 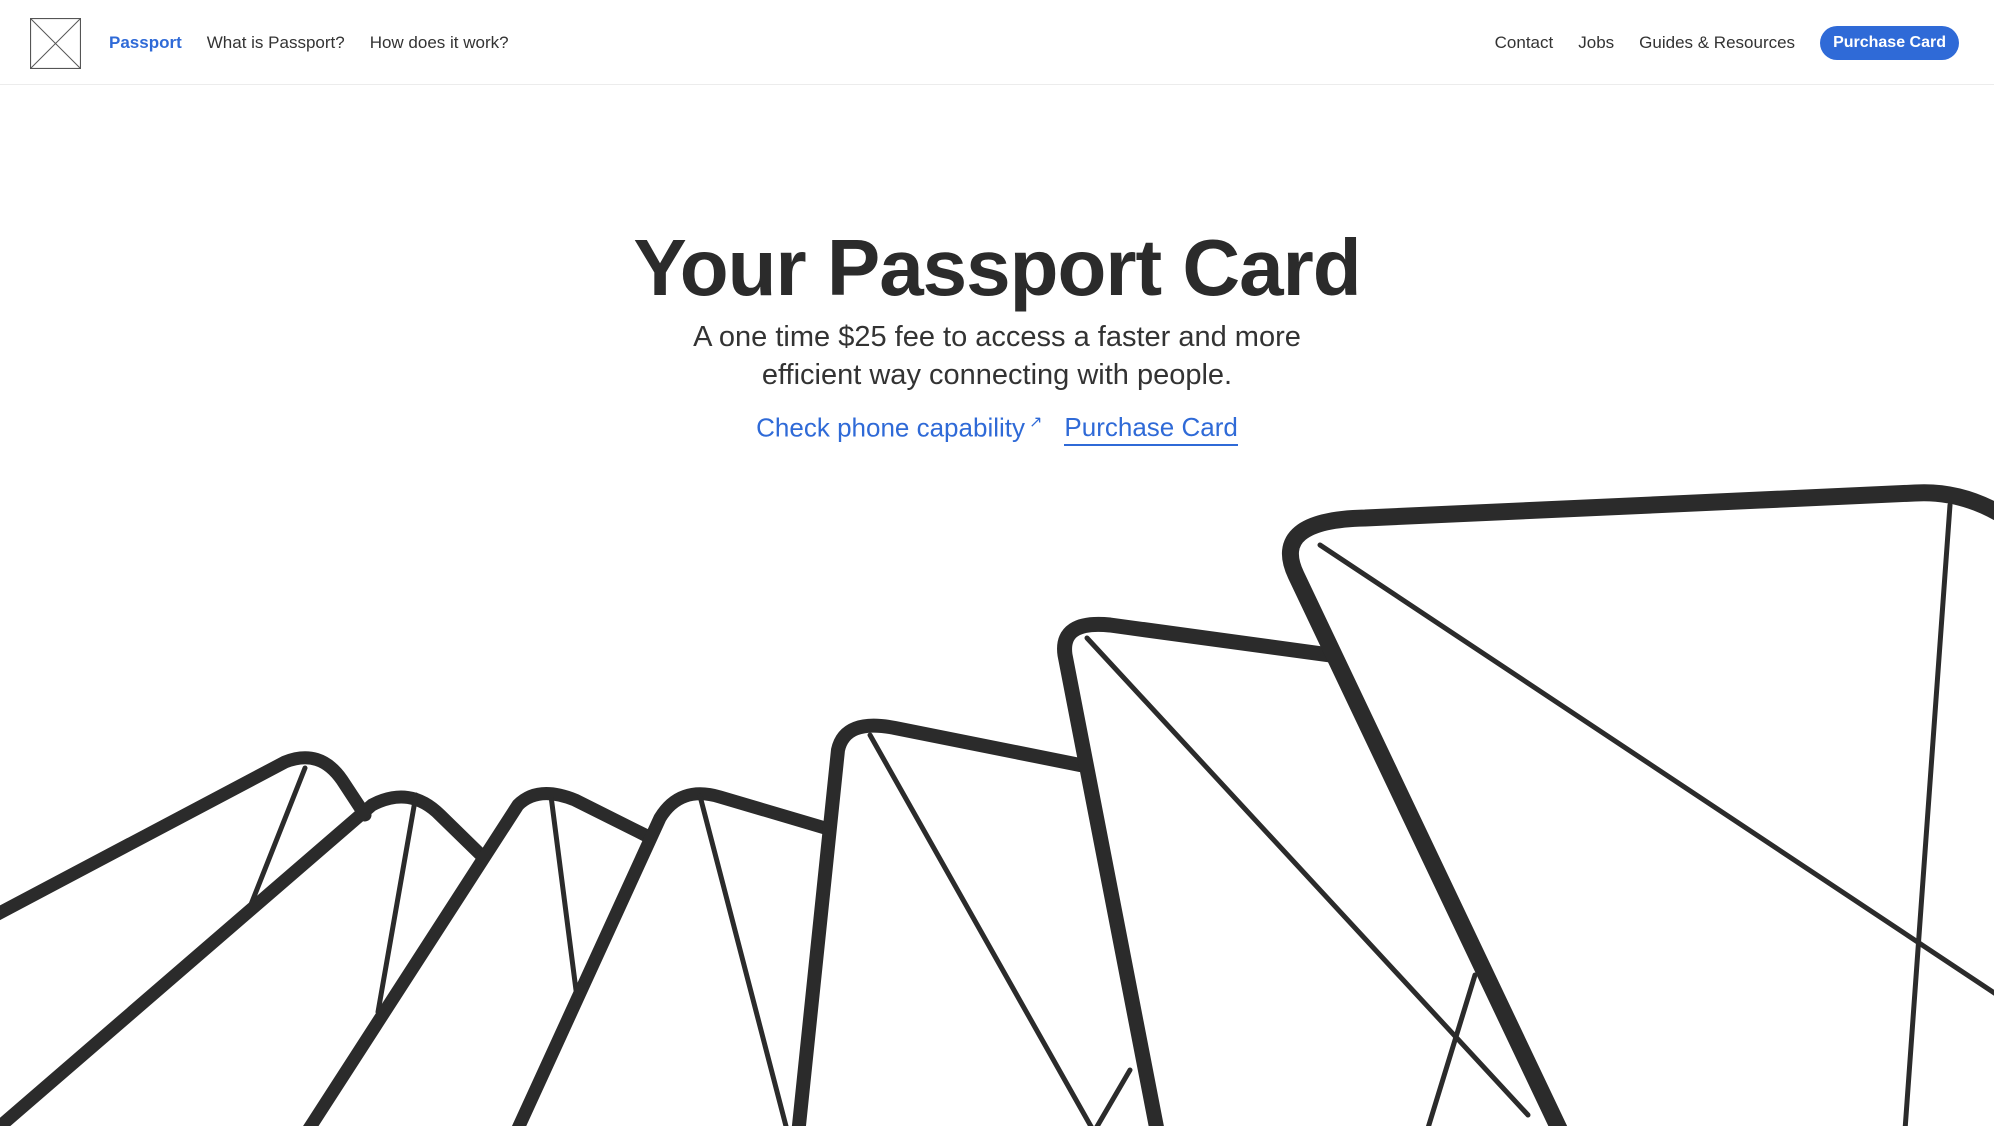 I want to click on check-phone-capability-link: Check phone capability ↗, so click(x=899, y=429).